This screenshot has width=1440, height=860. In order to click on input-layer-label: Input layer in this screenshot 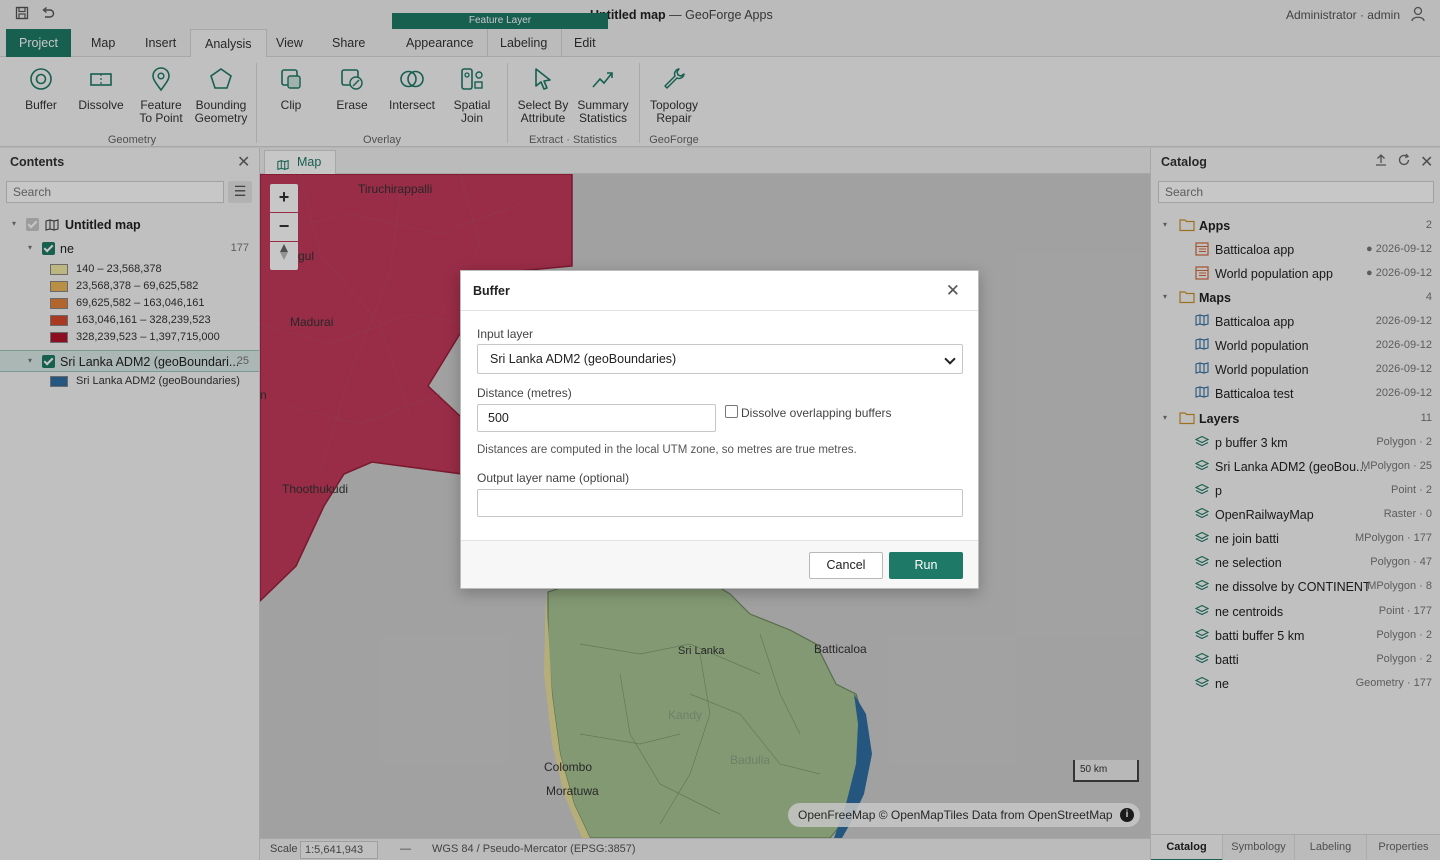, I will do `click(505, 334)`.